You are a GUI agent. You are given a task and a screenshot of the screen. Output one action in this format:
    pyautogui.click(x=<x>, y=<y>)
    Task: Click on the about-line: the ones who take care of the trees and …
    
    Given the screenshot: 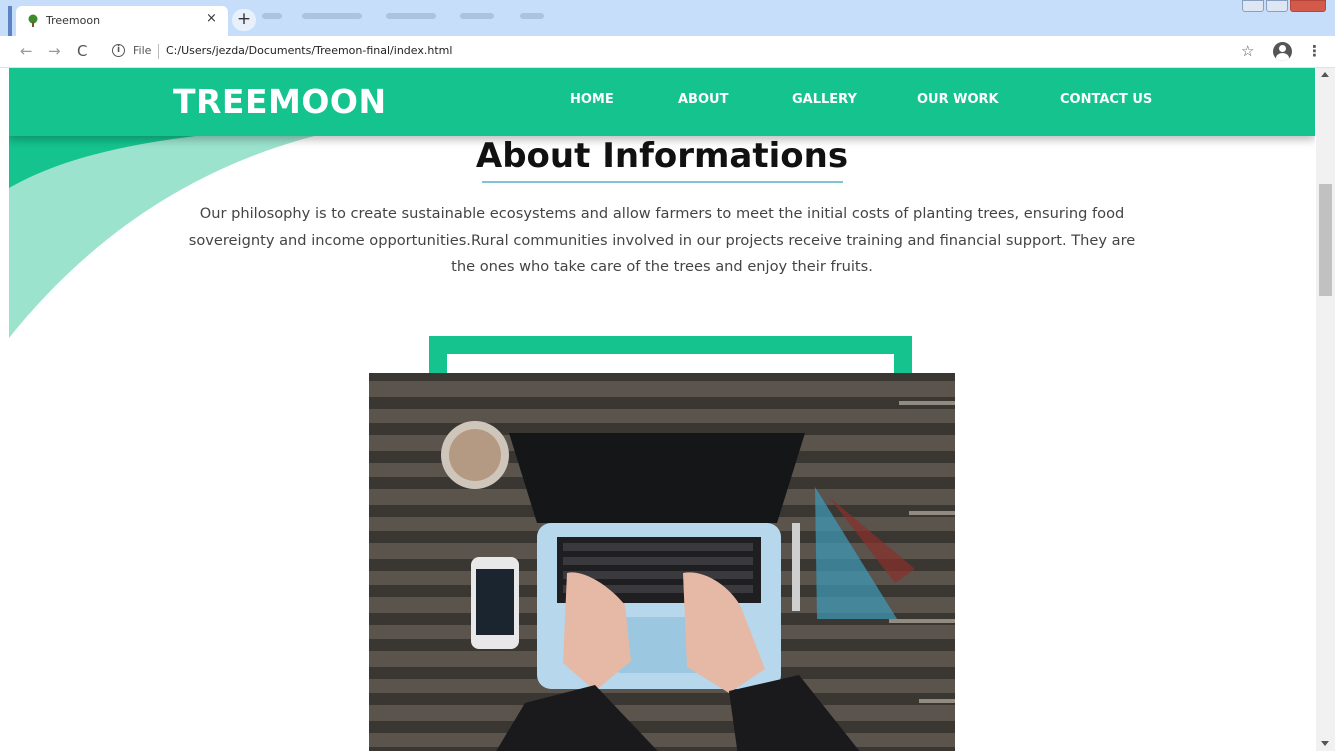 What is the action you would take?
    pyautogui.click(x=662, y=266)
    